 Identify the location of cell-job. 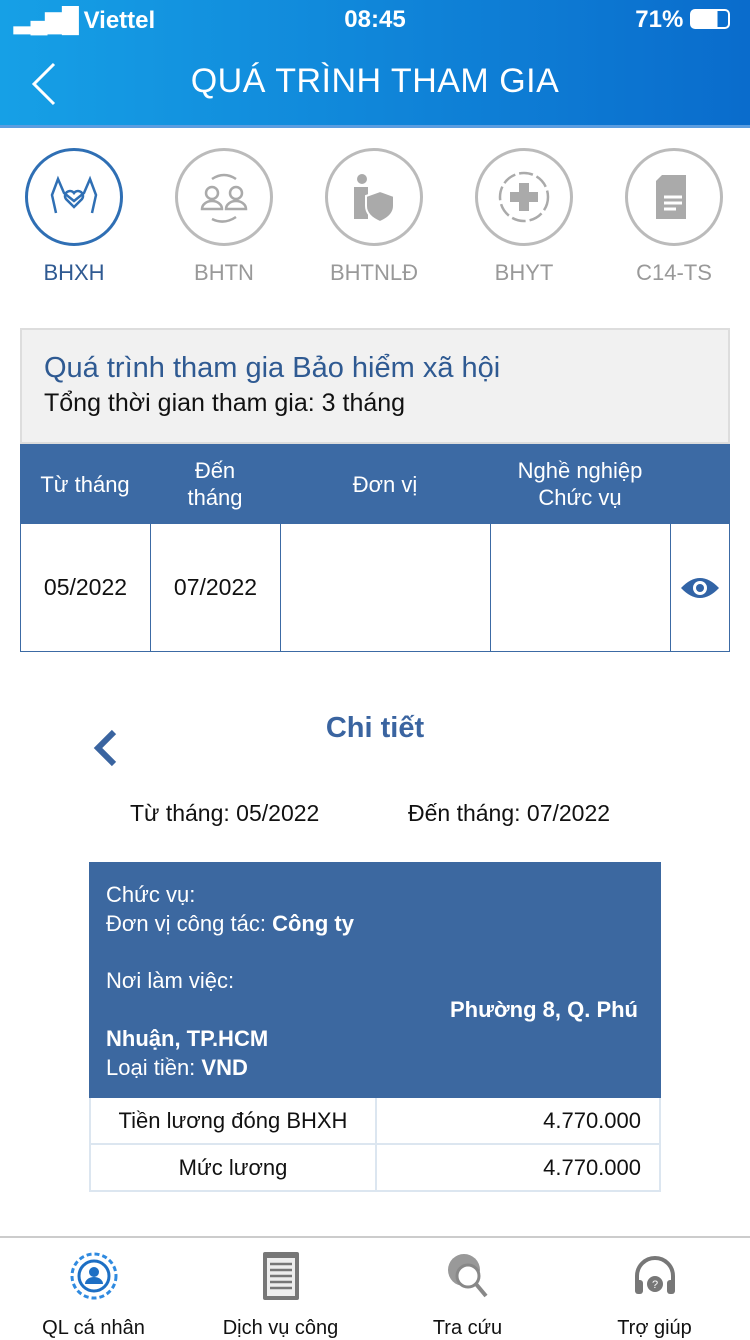
(580, 588).